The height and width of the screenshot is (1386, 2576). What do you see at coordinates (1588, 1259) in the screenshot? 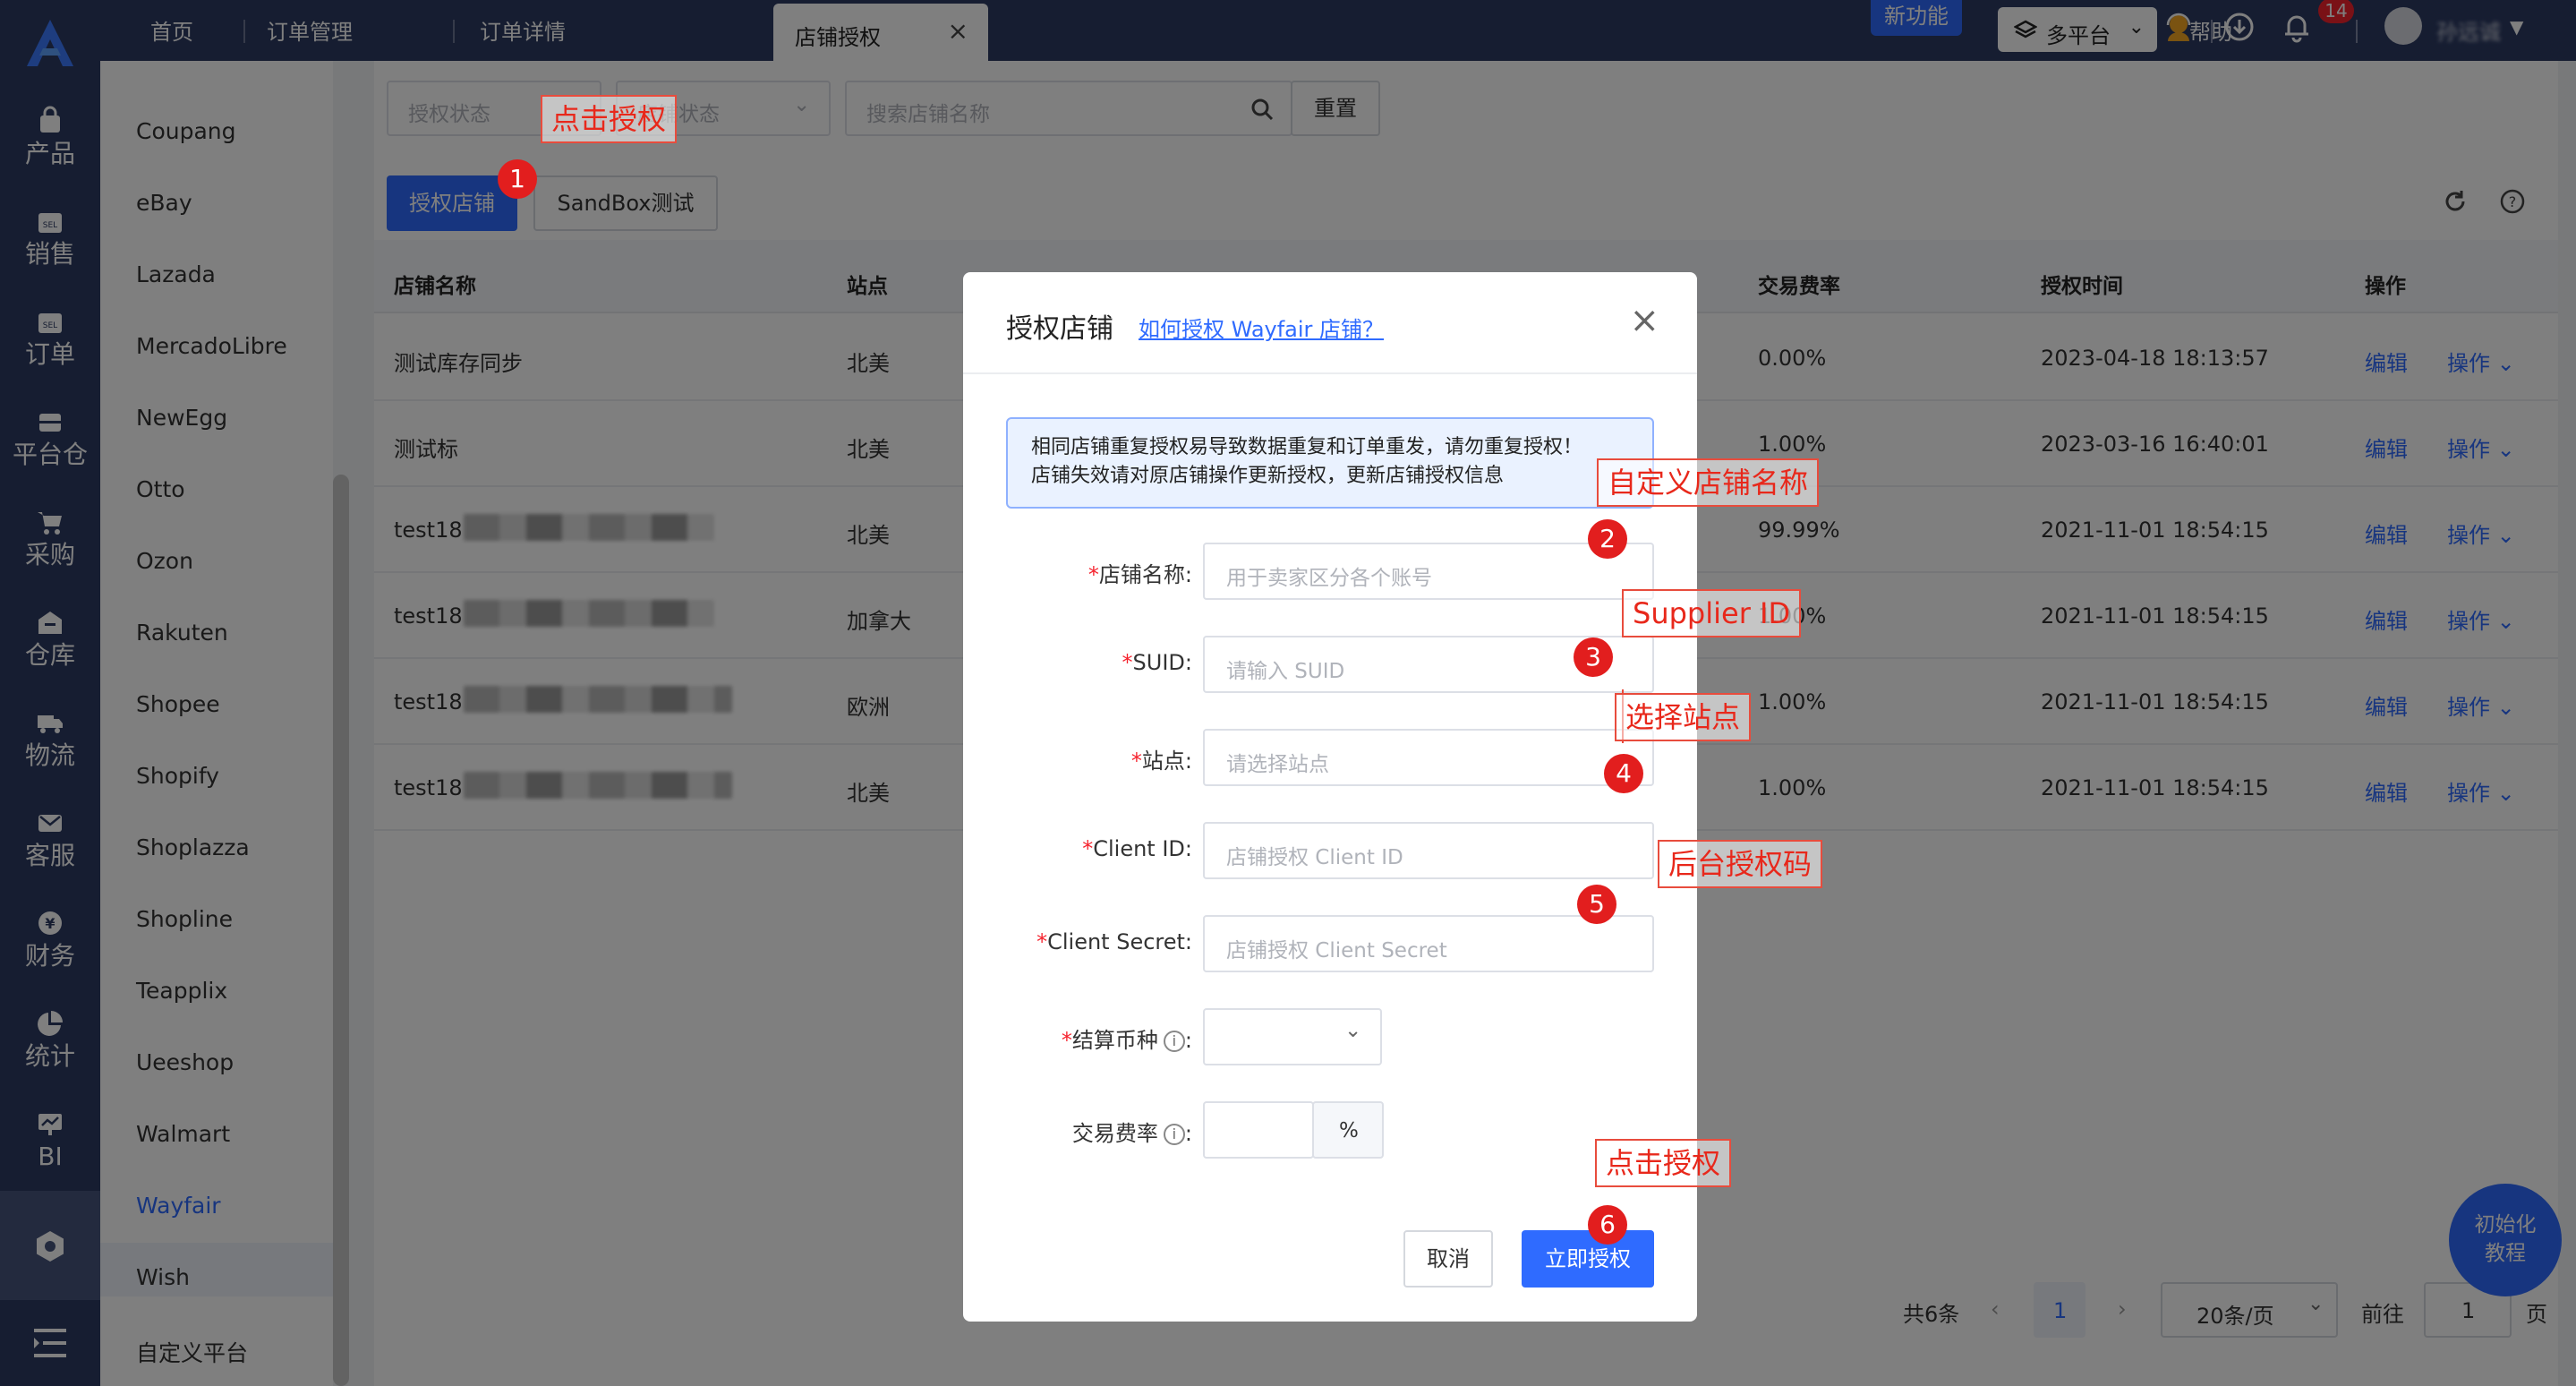
I see `submit-authorize-button: 立即授权` at bounding box center [1588, 1259].